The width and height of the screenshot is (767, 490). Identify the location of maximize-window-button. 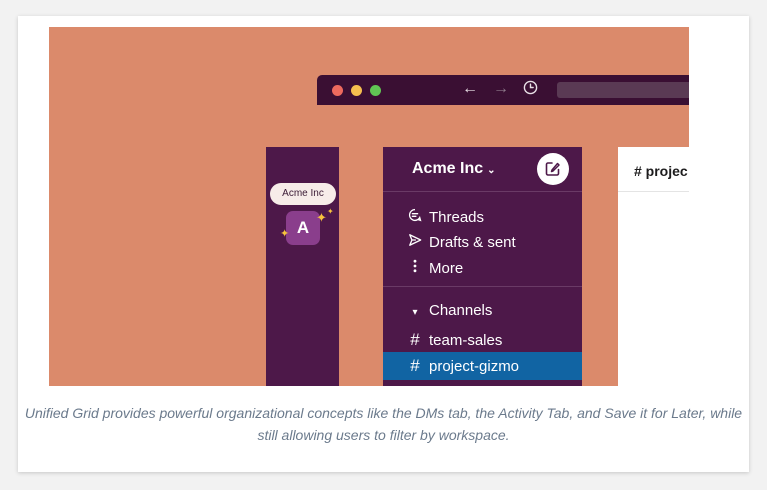
(375, 90).